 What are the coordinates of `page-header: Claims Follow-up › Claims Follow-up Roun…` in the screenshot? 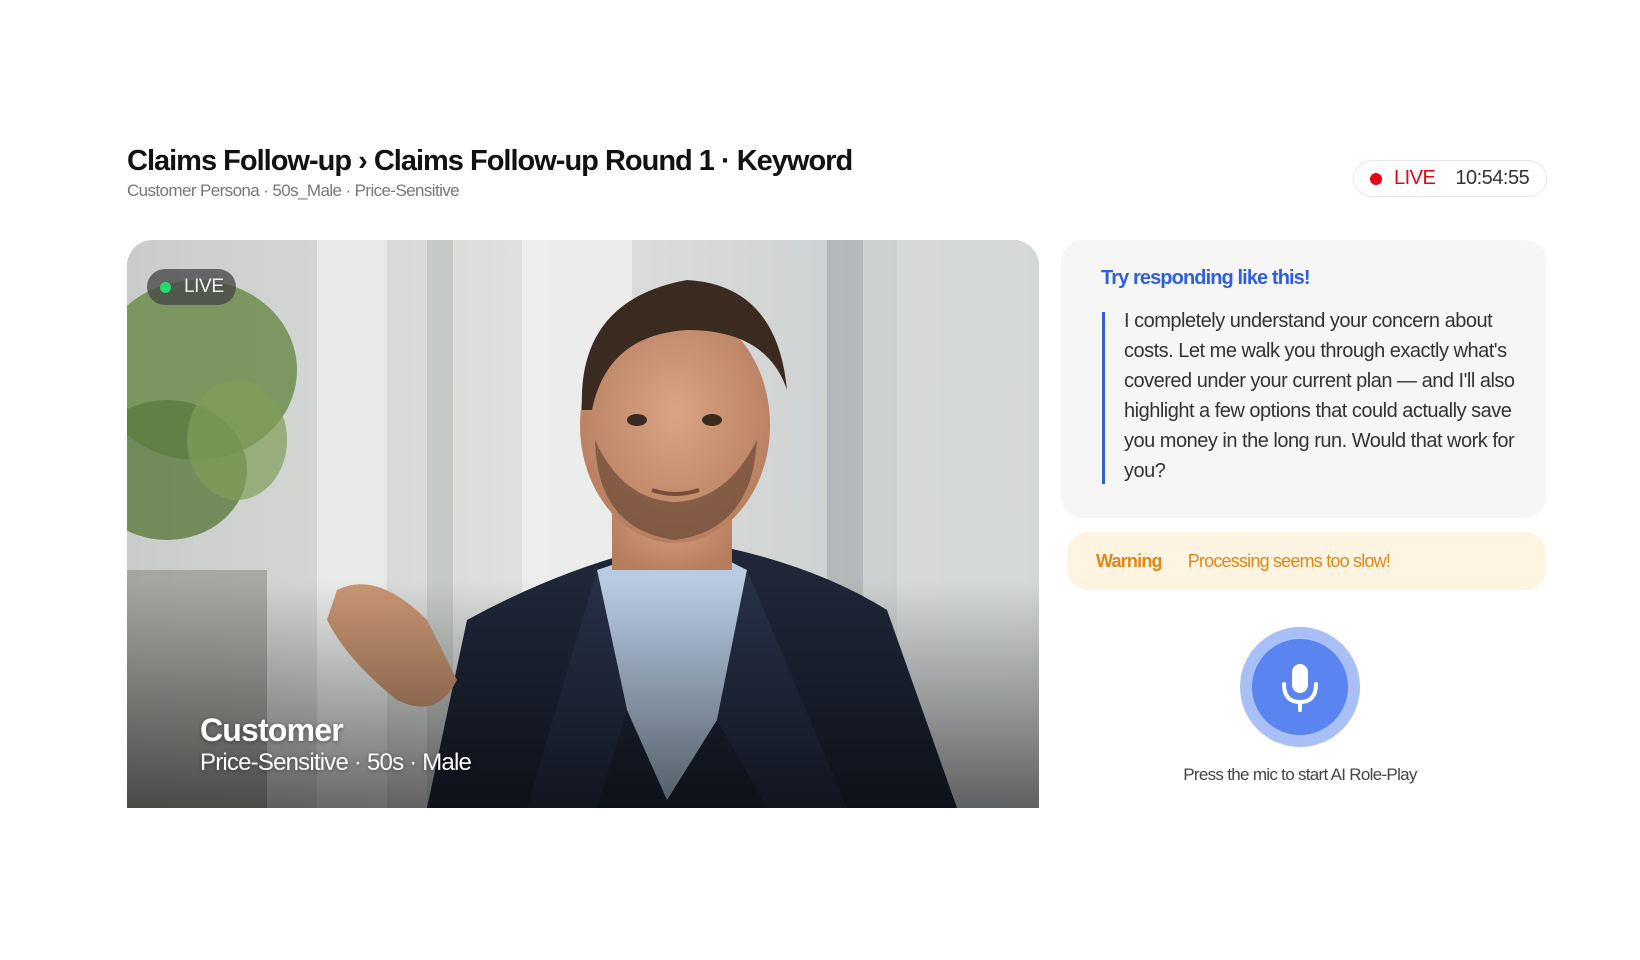 It's located at (490, 172).